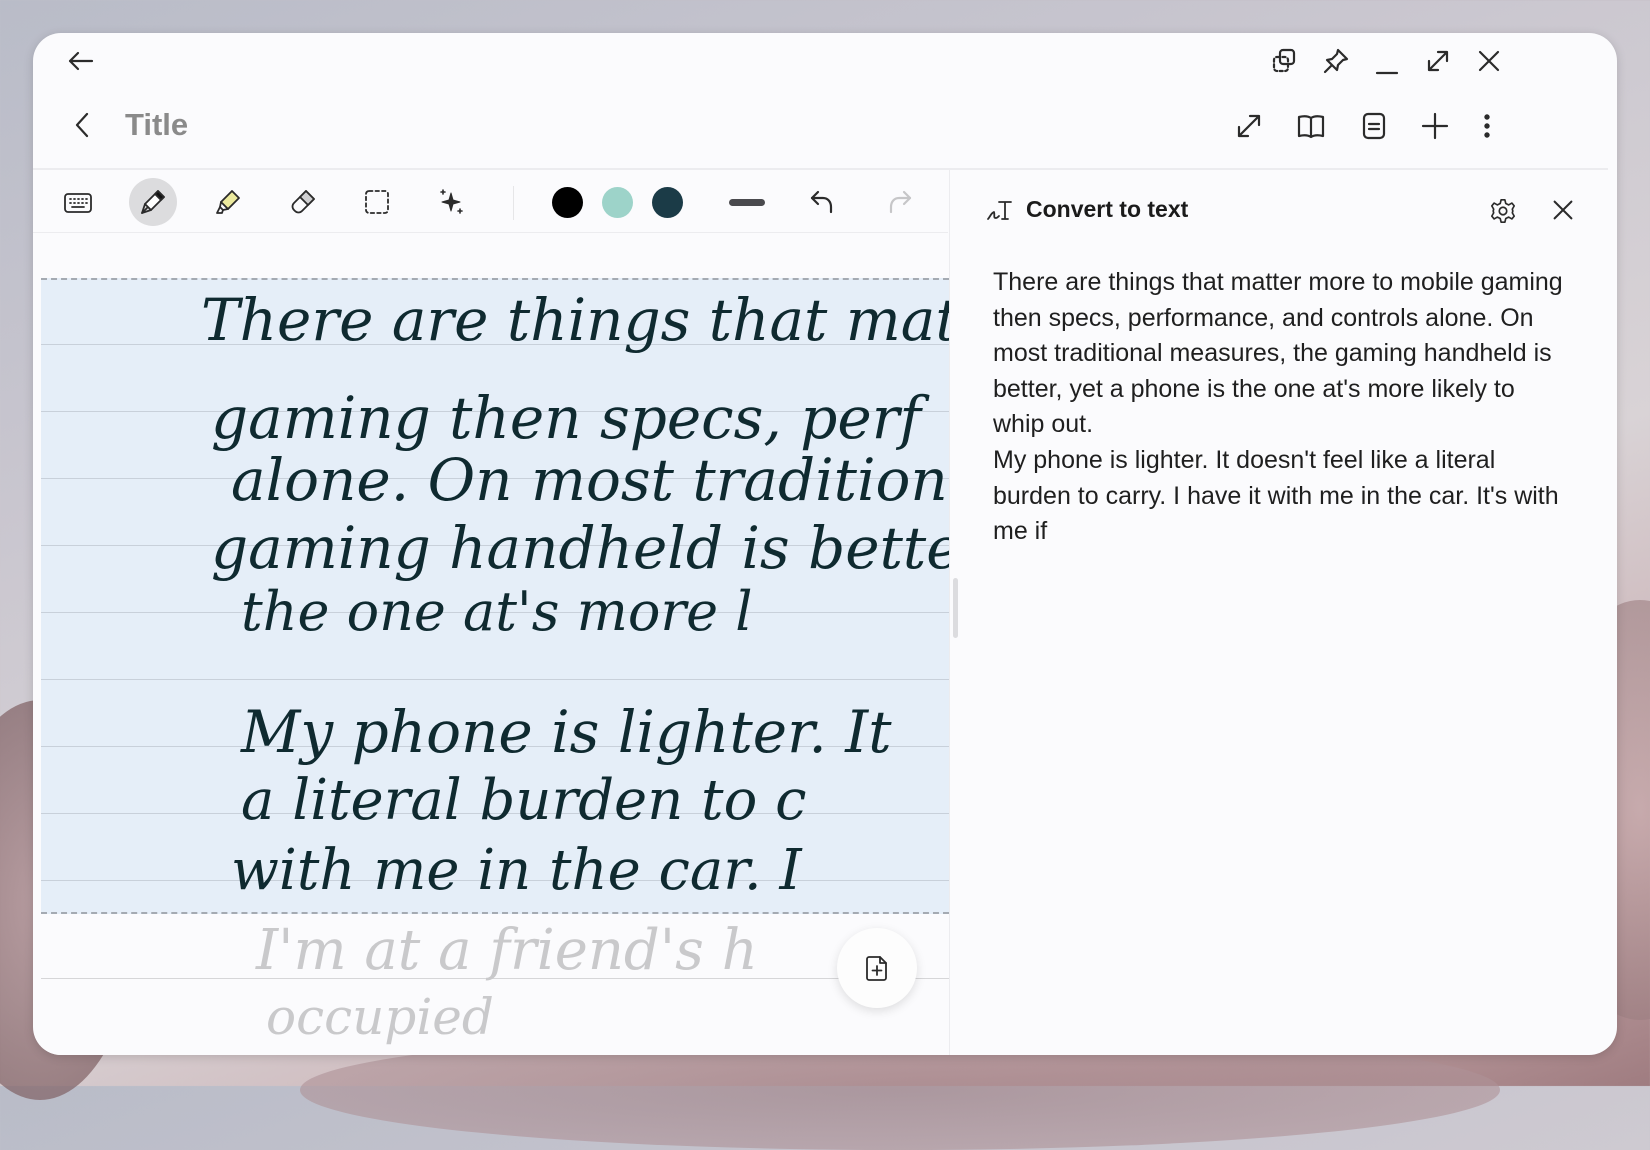 The width and height of the screenshot is (1650, 1150). What do you see at coordinates (516, 870) in the screenshot?
I see `handwriting-line: with me in the car. I` at bounding box center [516, 870].